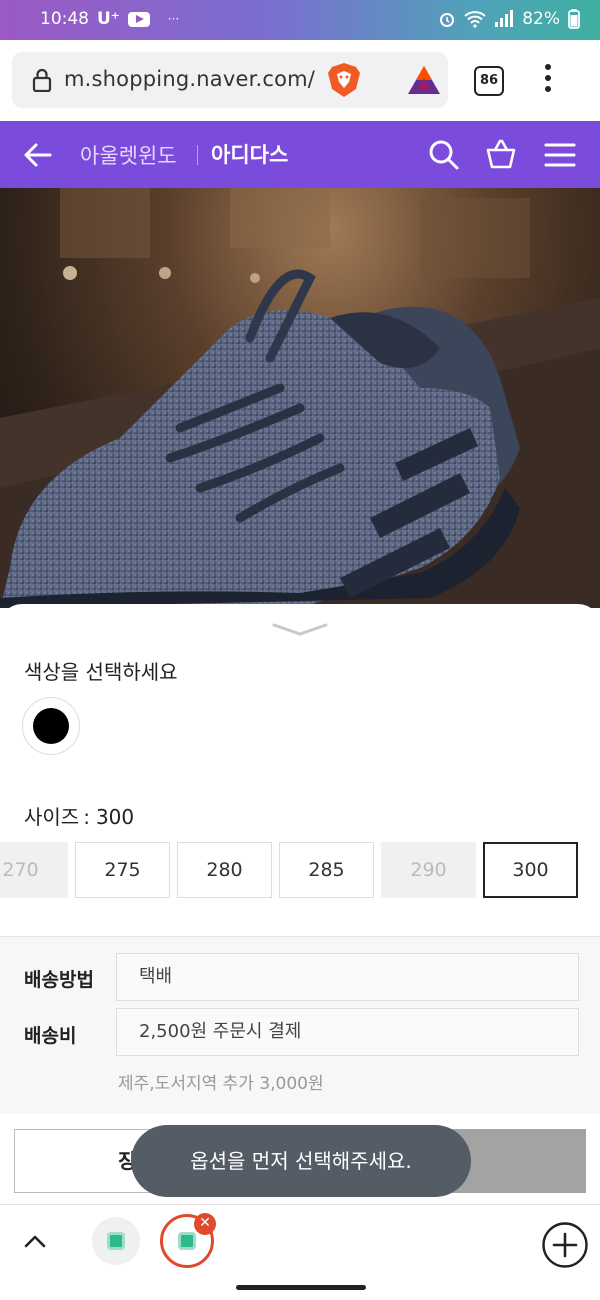  What do you see at coordinates (64, 19) in the screenshot?
I see `status-time: 10:48` at bounding box center [64, 19].